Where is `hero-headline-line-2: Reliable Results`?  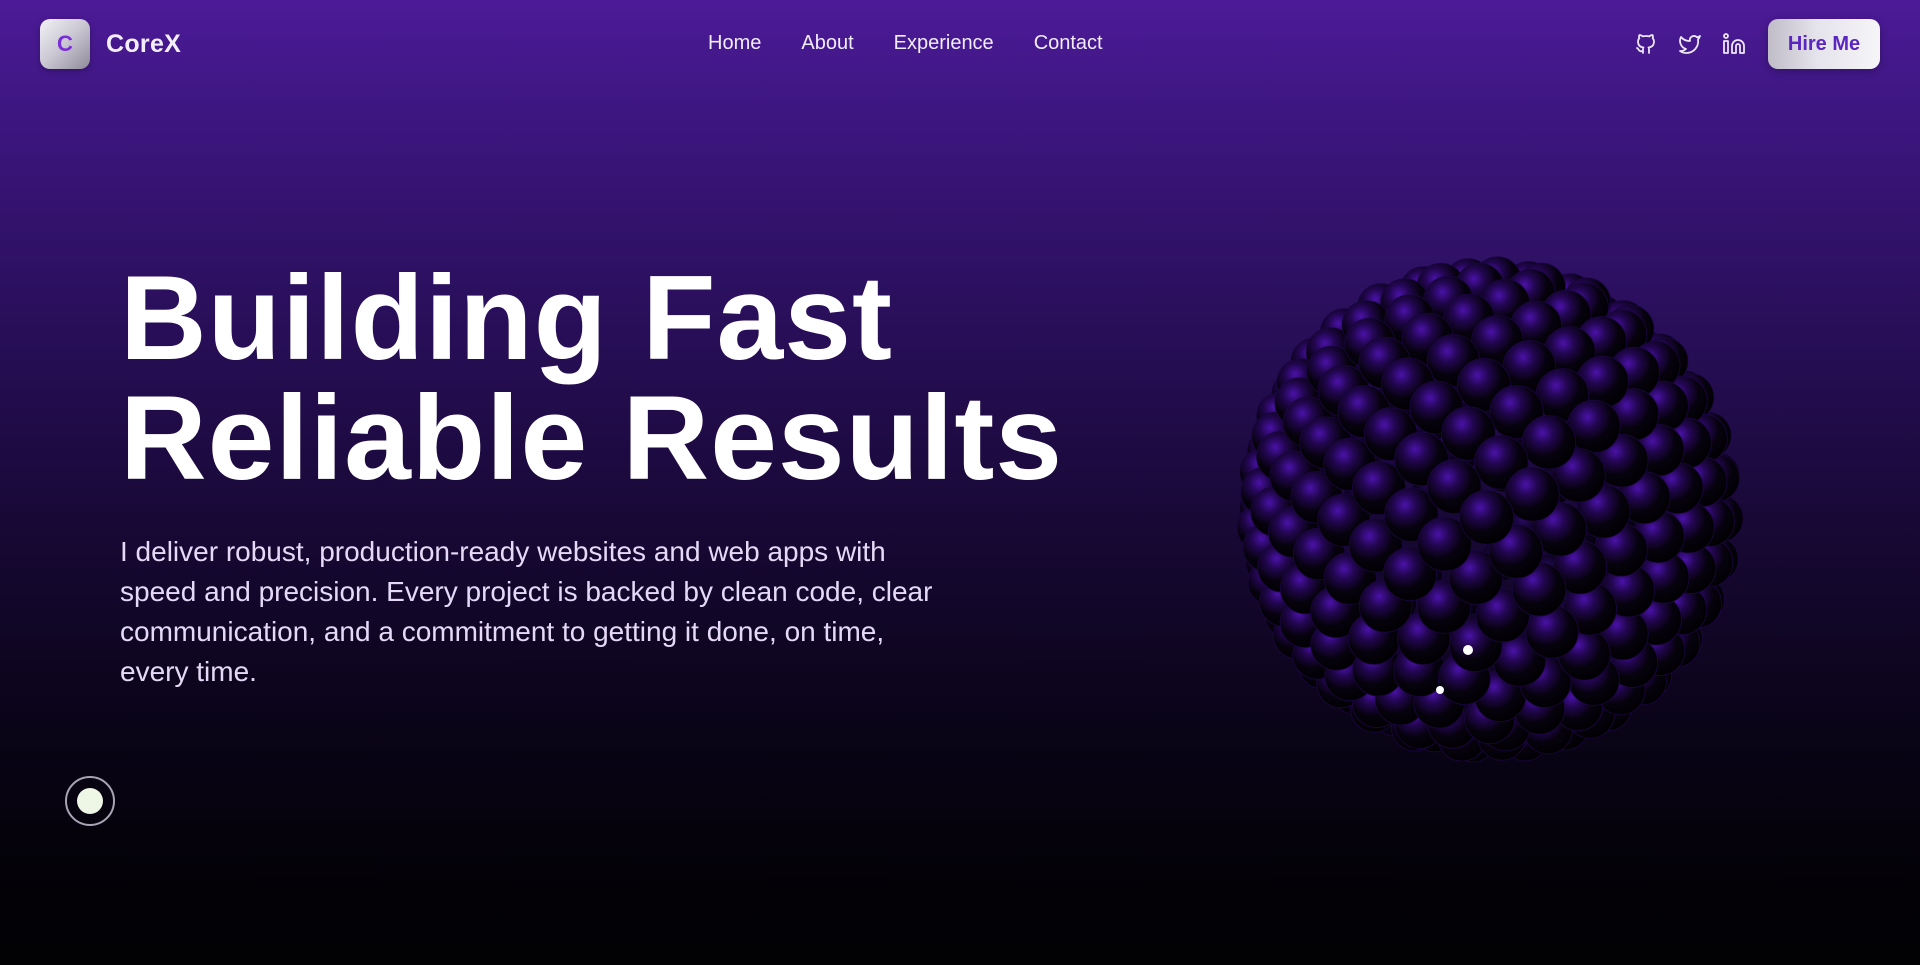
hero-headline-line-2: Reliable Results is located at coordinates (592, 438).